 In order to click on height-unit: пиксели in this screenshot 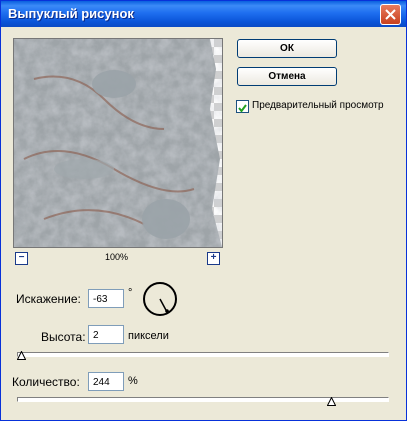, I will do `click(148, 336)`.